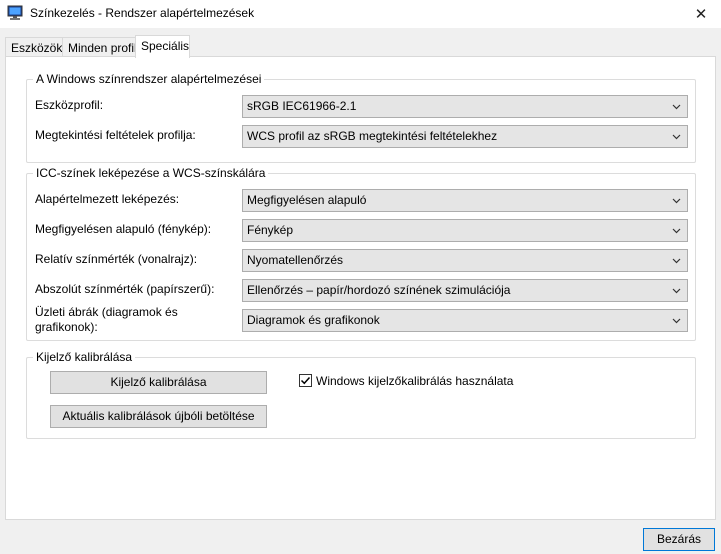 The image size is (721, 554). I want to click on group-title: ICC-színek leképezése a WCS-színskálára, so click(151, 173).